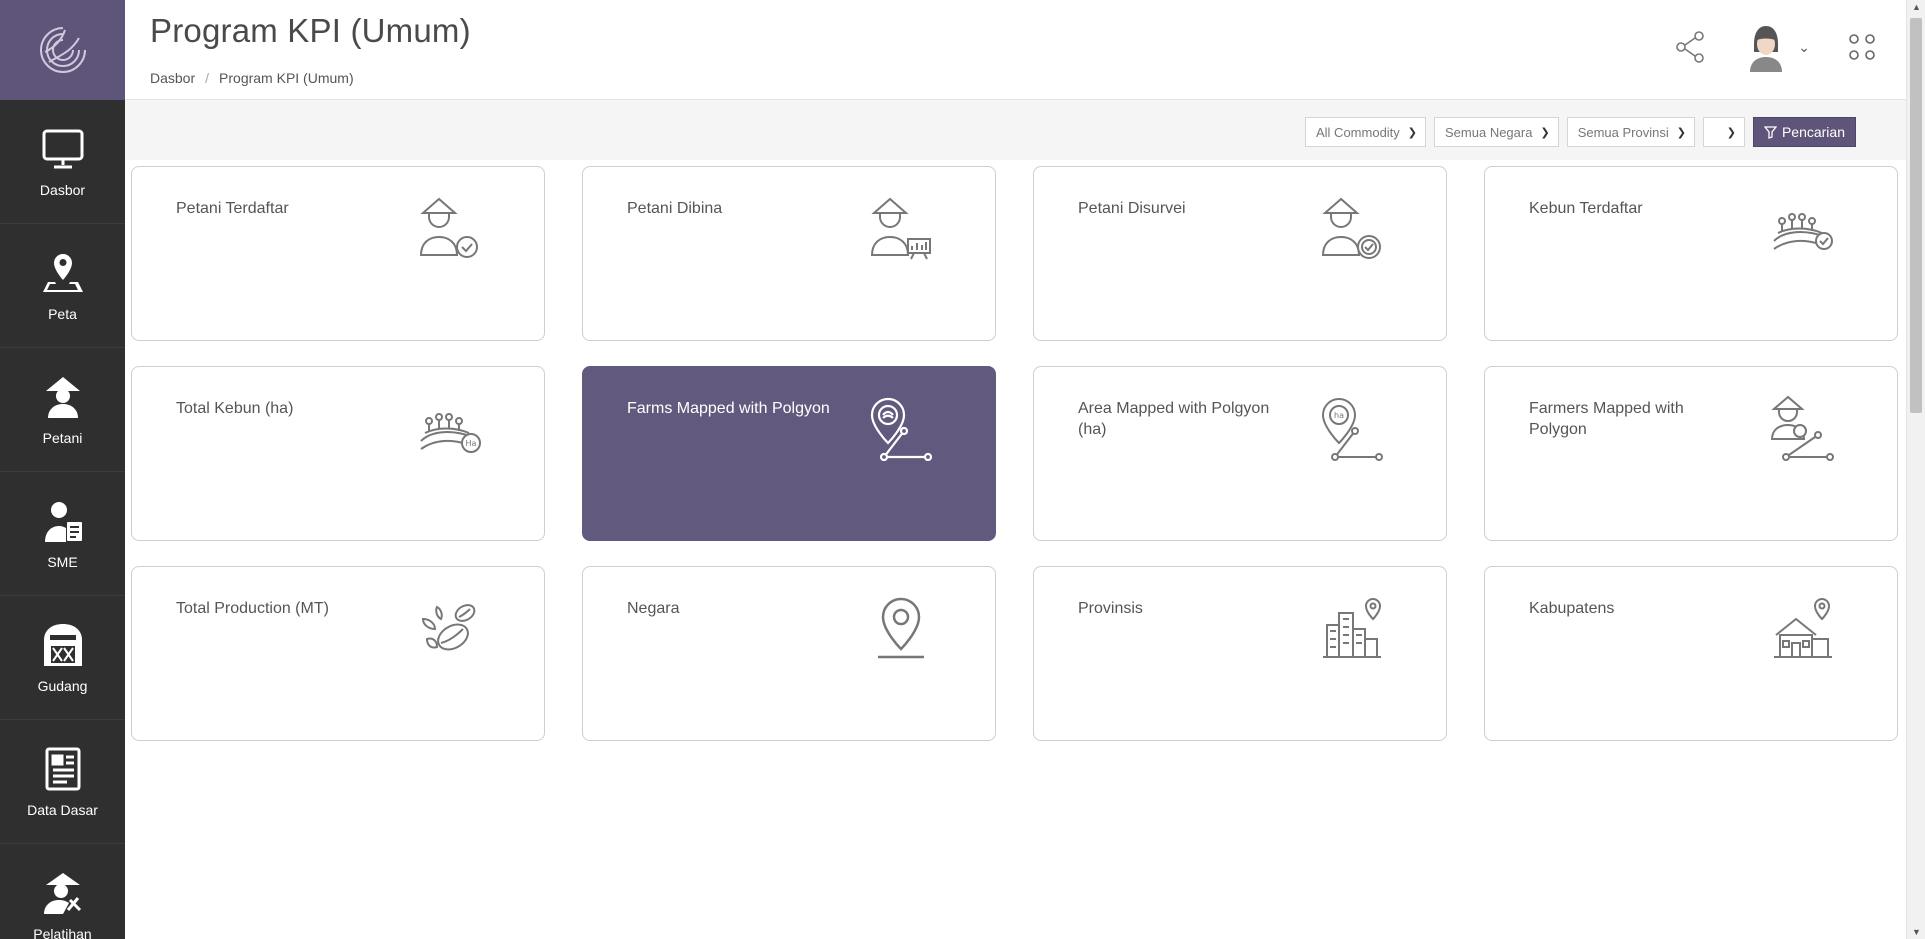 The width and height of the screenshot is (1925, 939). Describe the element at coordinates (1916, 7) in the screenshot. I see `scroll-up-arrow-icon: ▲` at that location.